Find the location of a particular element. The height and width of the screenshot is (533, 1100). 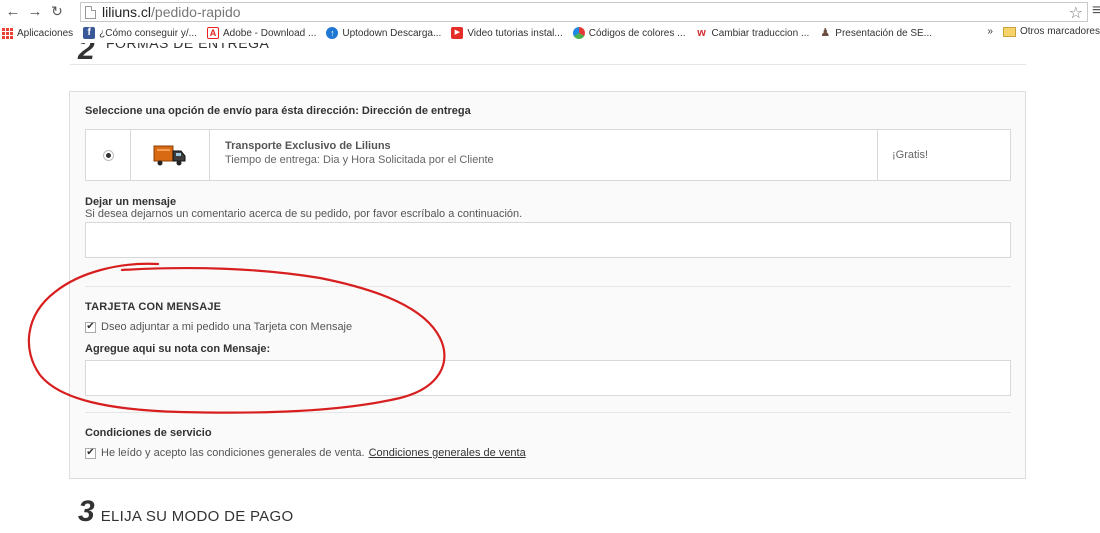

step-number: 3 is located at coordinates (86, 511).